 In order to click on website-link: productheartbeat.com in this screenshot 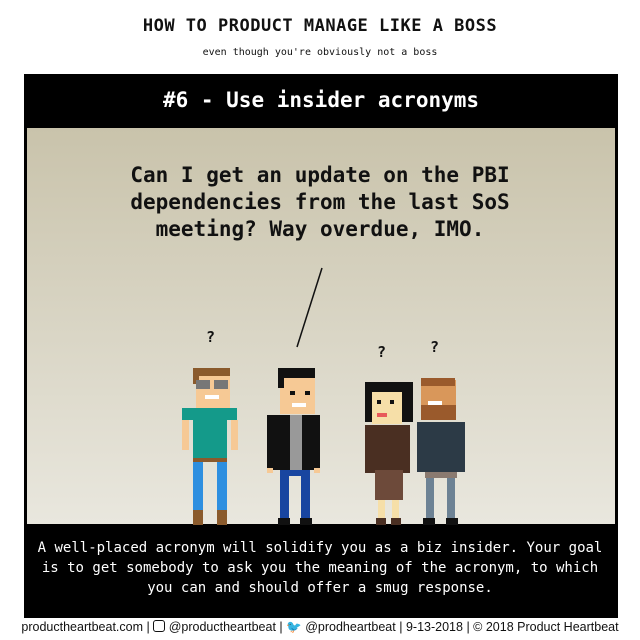, I will do `click(82, 627)`.